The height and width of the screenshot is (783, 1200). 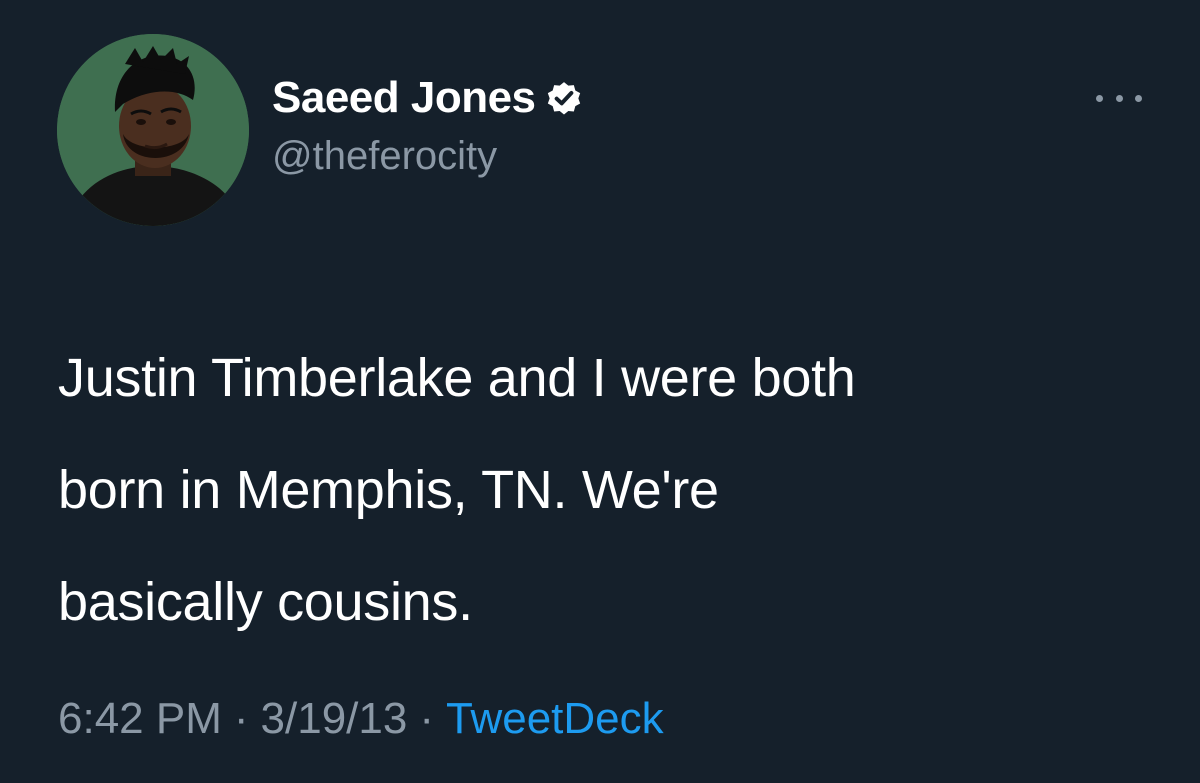 I want to click on name-row: Saeed Jones, so click(x=428, y=98).